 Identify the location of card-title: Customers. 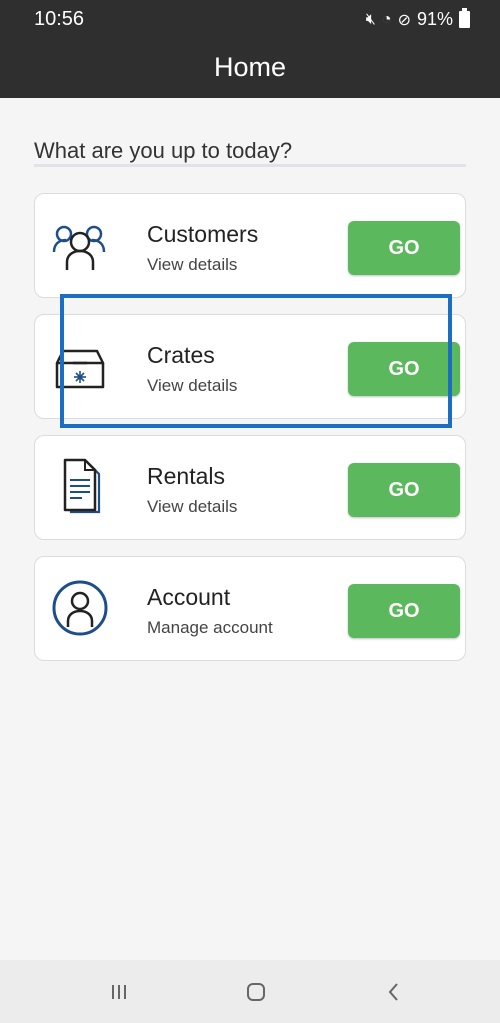
(203, 234).